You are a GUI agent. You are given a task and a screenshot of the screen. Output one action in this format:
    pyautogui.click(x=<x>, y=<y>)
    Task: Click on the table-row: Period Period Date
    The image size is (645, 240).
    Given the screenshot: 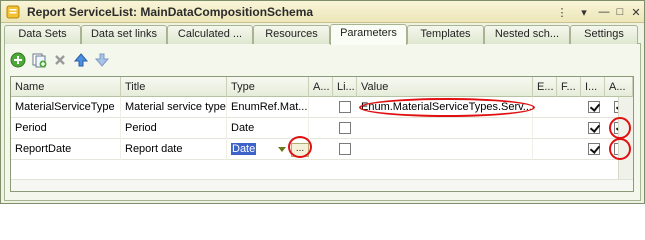 What is the action you would take?
    pyautogui.click(x=322, y=128)
    